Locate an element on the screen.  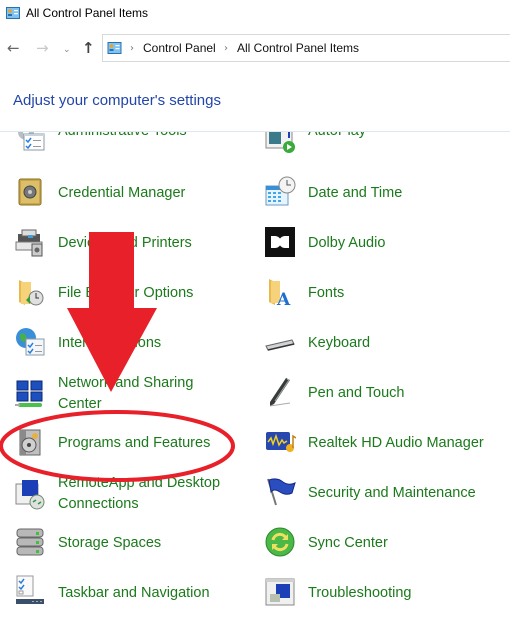
item-label: Devices and Printers is located at coordinates (125, 243).